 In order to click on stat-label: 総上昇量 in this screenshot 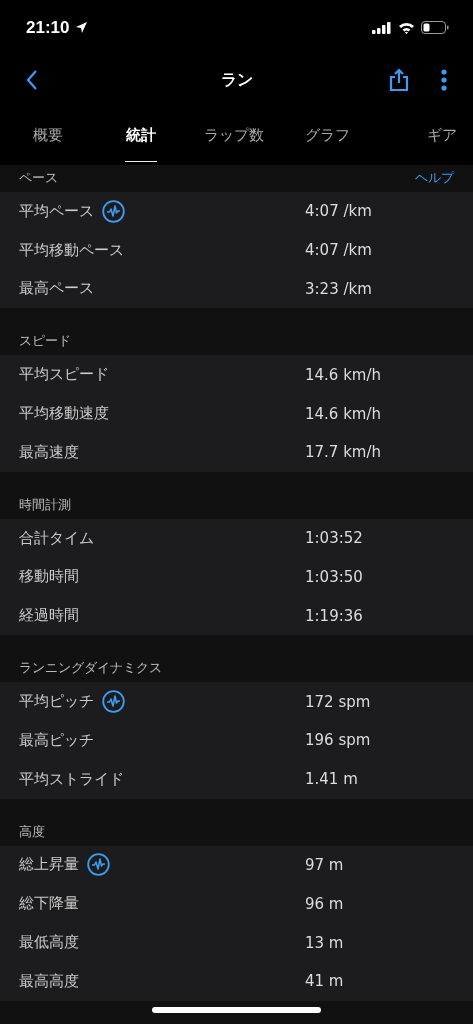, I will do `click(49, 865)`.